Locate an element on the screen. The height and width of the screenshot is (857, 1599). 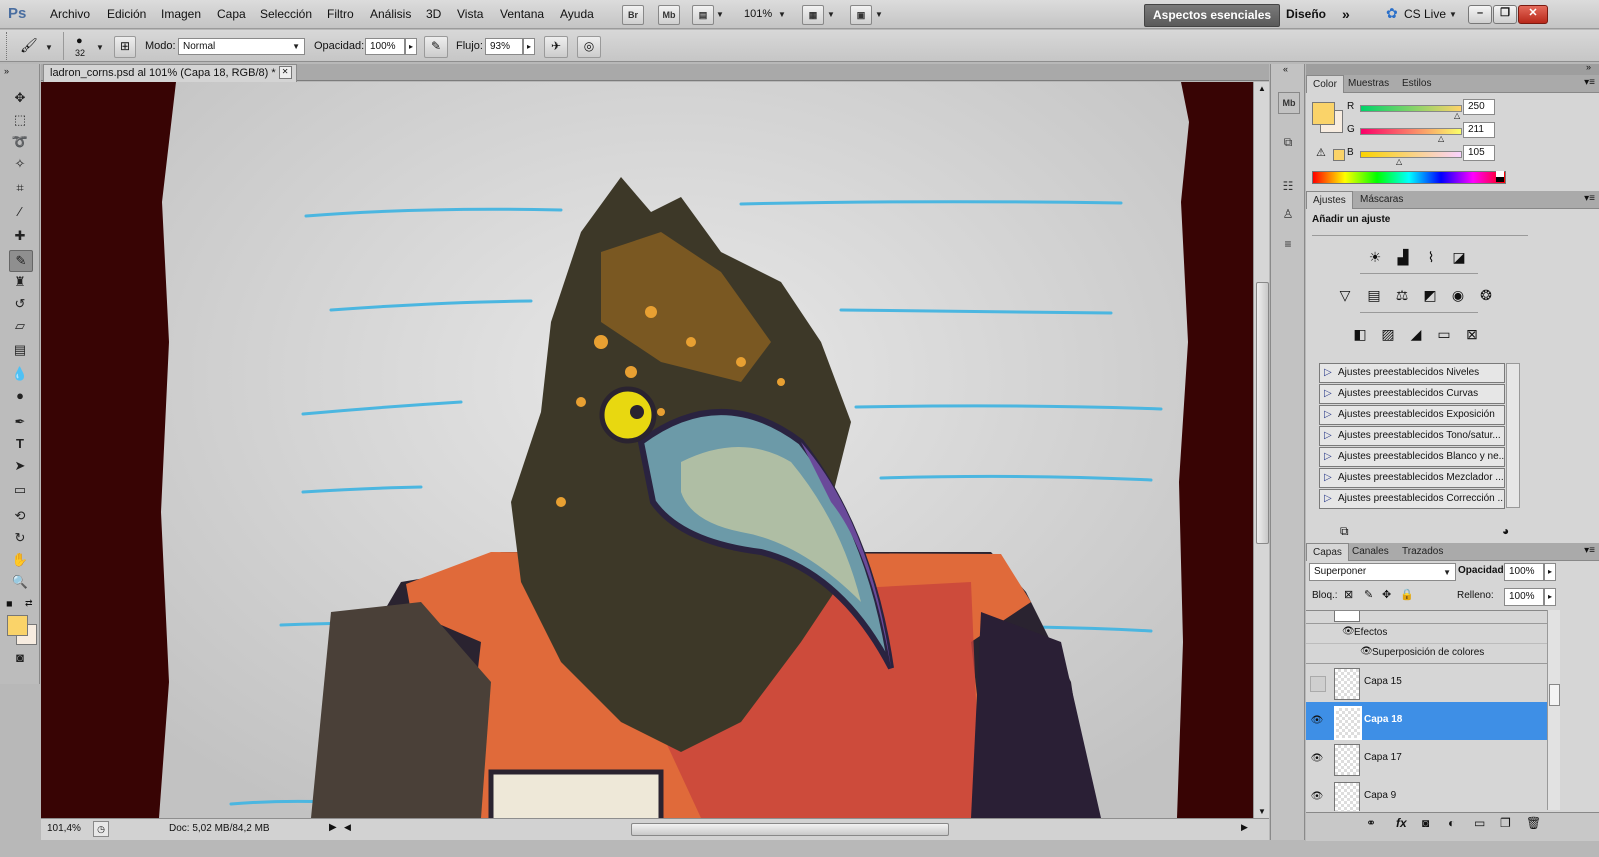
tablet-pressure-size-button: ◎ is located at coordinates (589, 47).